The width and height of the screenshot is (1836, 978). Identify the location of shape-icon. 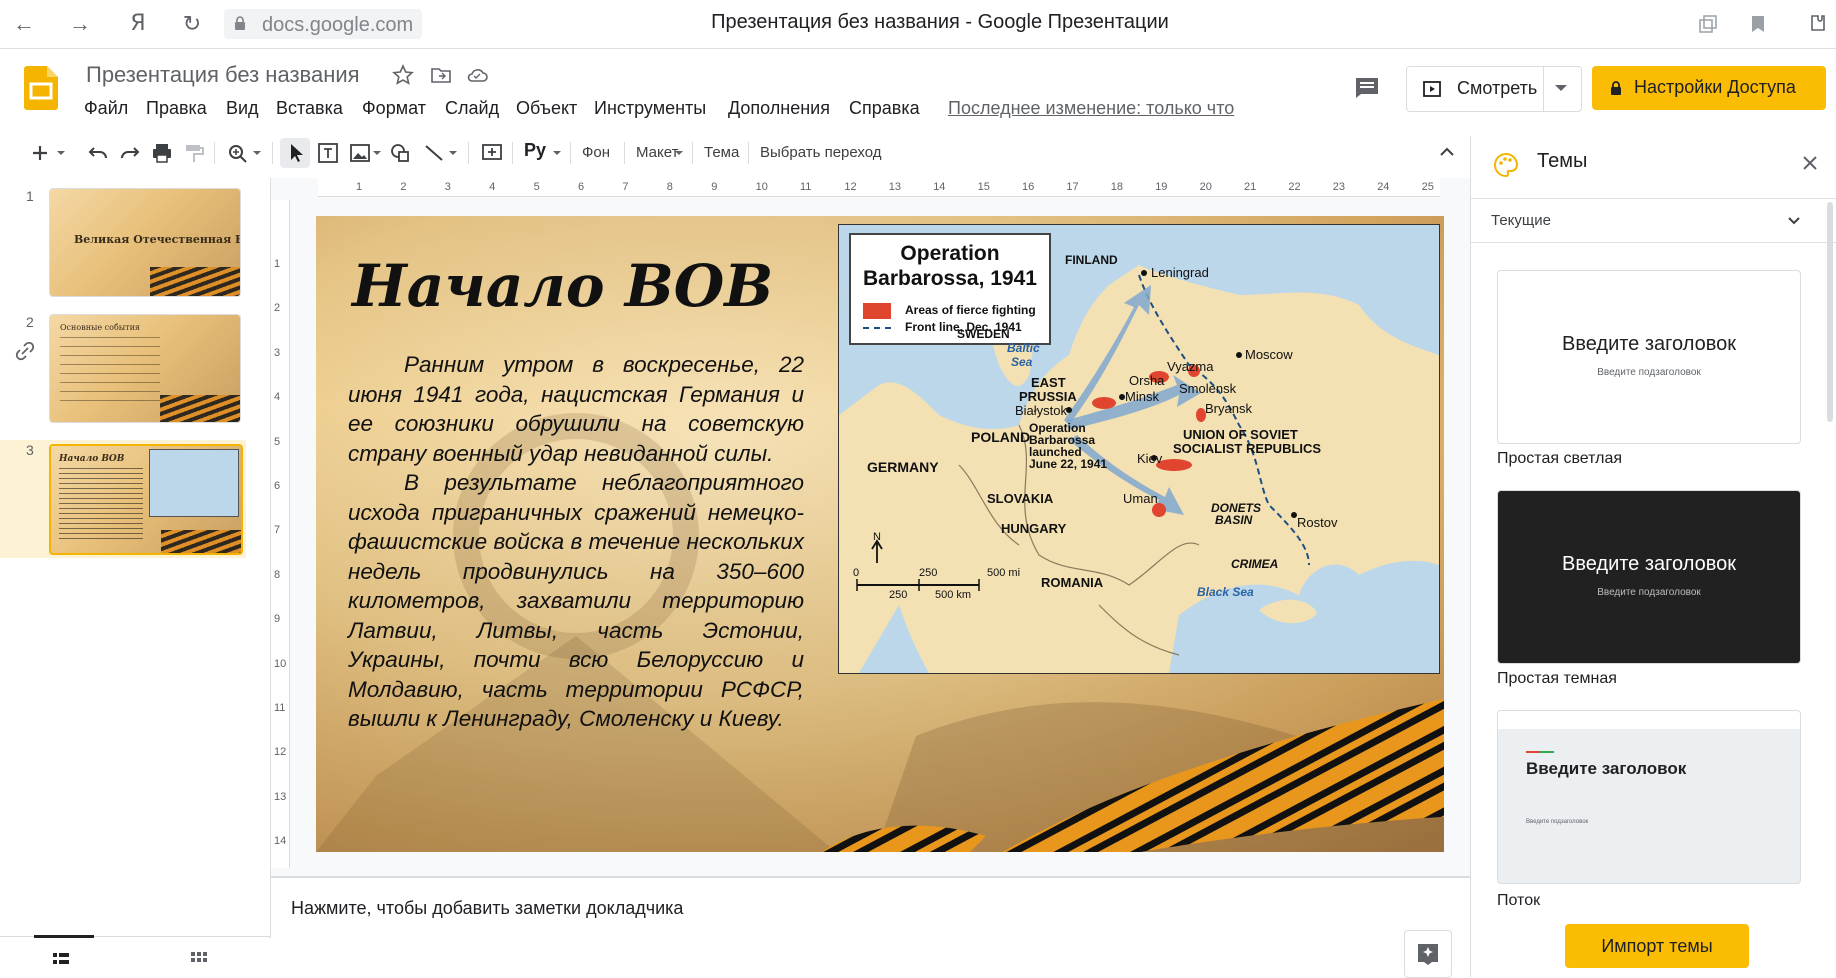
(400, 153).